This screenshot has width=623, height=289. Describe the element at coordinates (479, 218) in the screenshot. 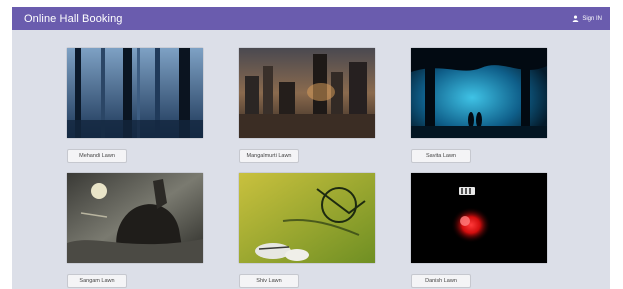

I see `hall-image-red-glow-dark` at that location.